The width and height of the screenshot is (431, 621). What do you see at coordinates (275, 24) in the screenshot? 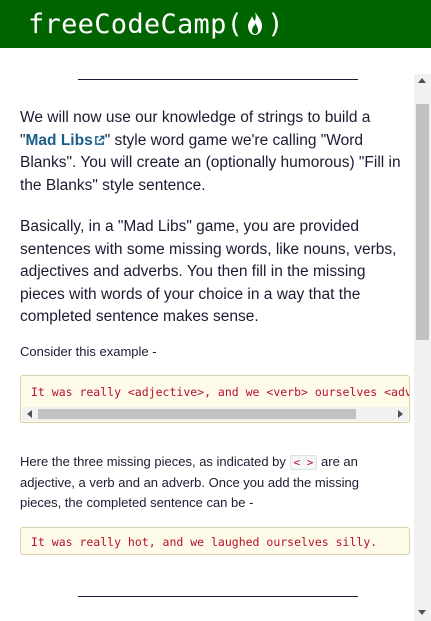
I see `brand-paren-close: )` at bounding box center [275, 24].